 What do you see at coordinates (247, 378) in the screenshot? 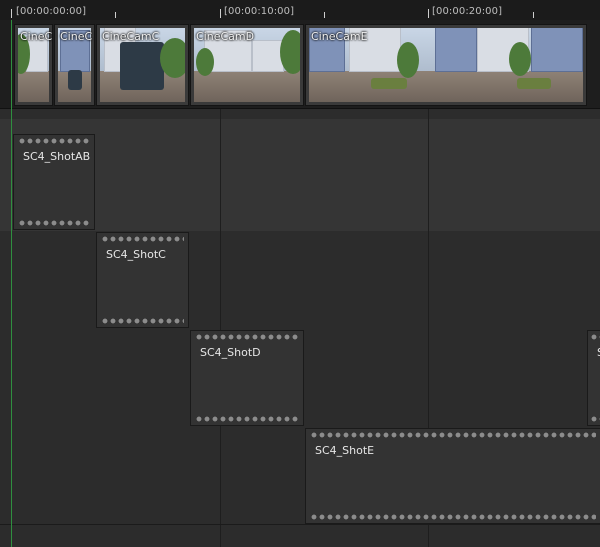
I see `shot-section-d: SC4_ShotD` at bounding box center [247, 378].